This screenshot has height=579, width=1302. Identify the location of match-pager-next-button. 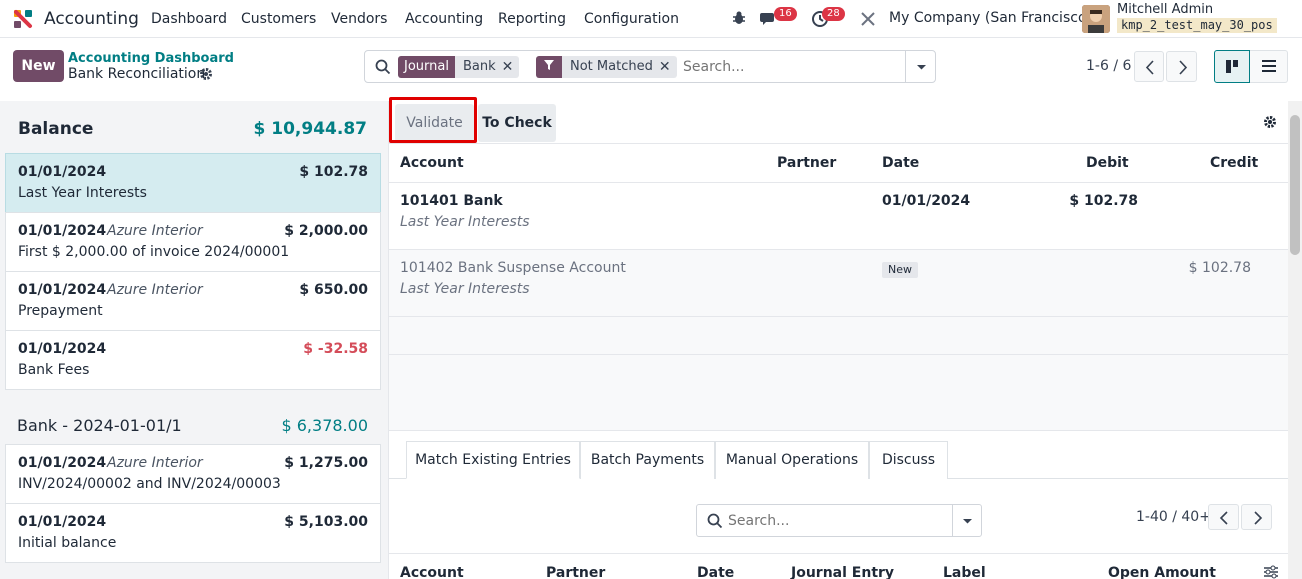
(1256, 517).